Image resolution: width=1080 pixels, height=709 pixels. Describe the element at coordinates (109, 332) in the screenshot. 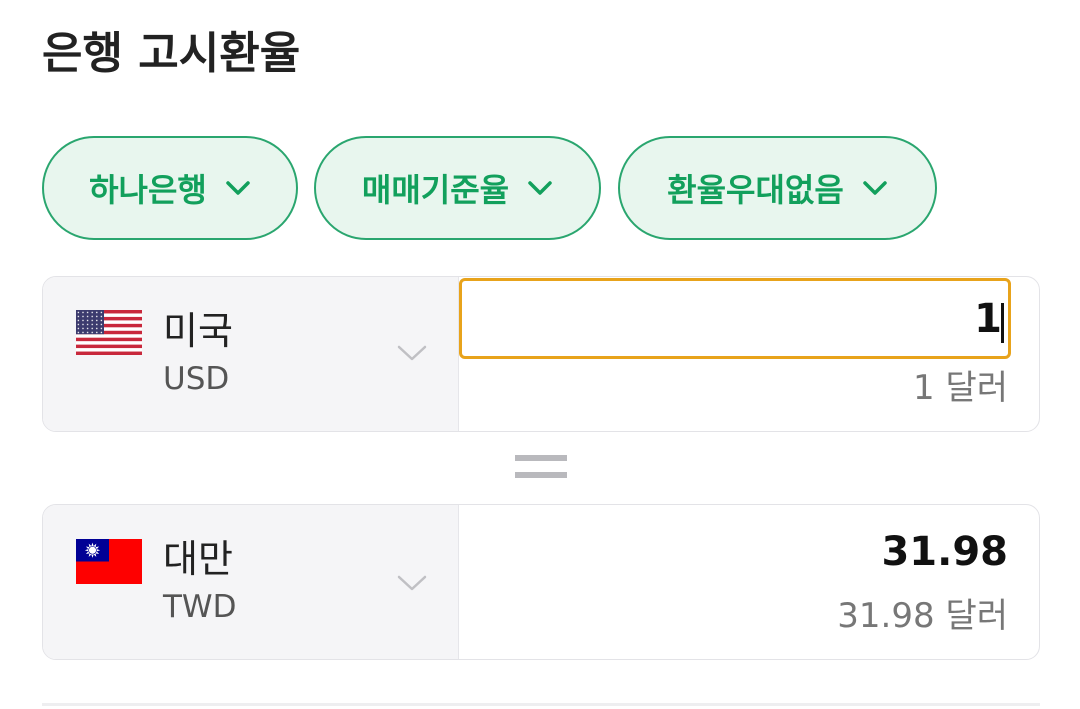

I see `us-flag-icon` at that location.